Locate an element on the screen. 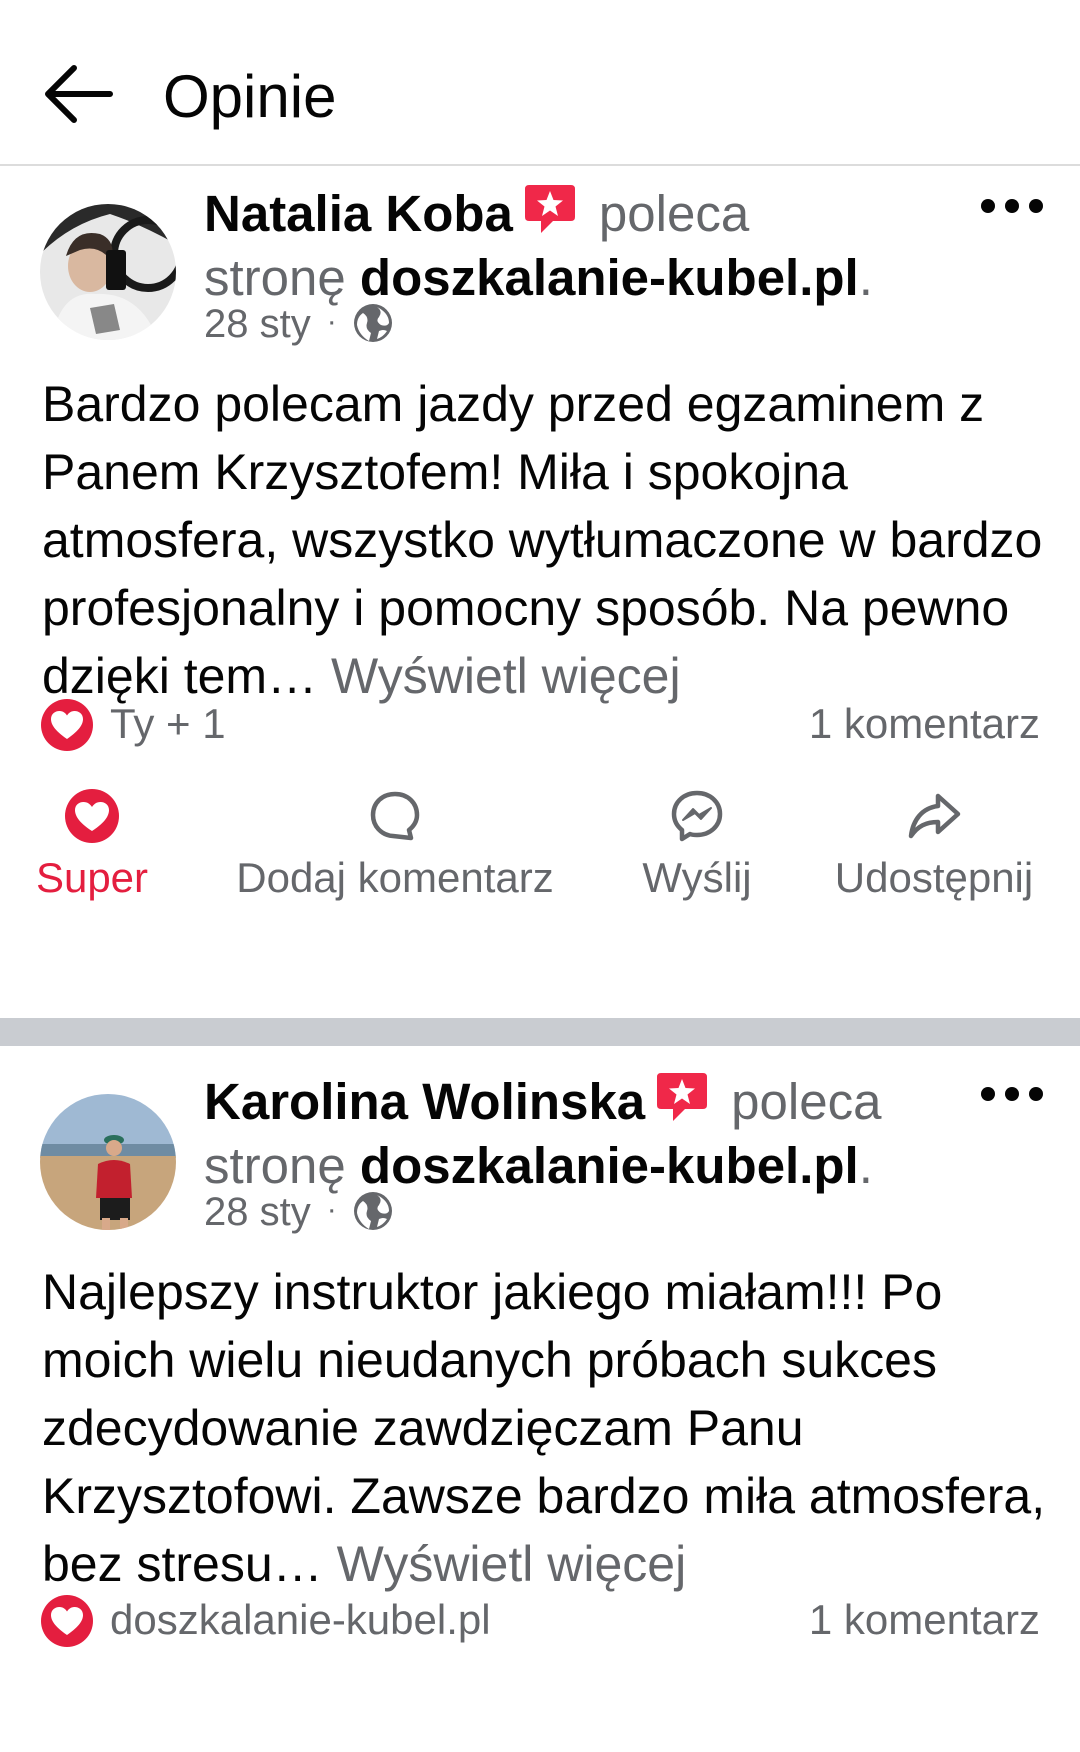 Image resolution: width=1080 pixels, height=1752 pixels. author-name: Karolina Wolinska is located at coordinates (424, 1101).